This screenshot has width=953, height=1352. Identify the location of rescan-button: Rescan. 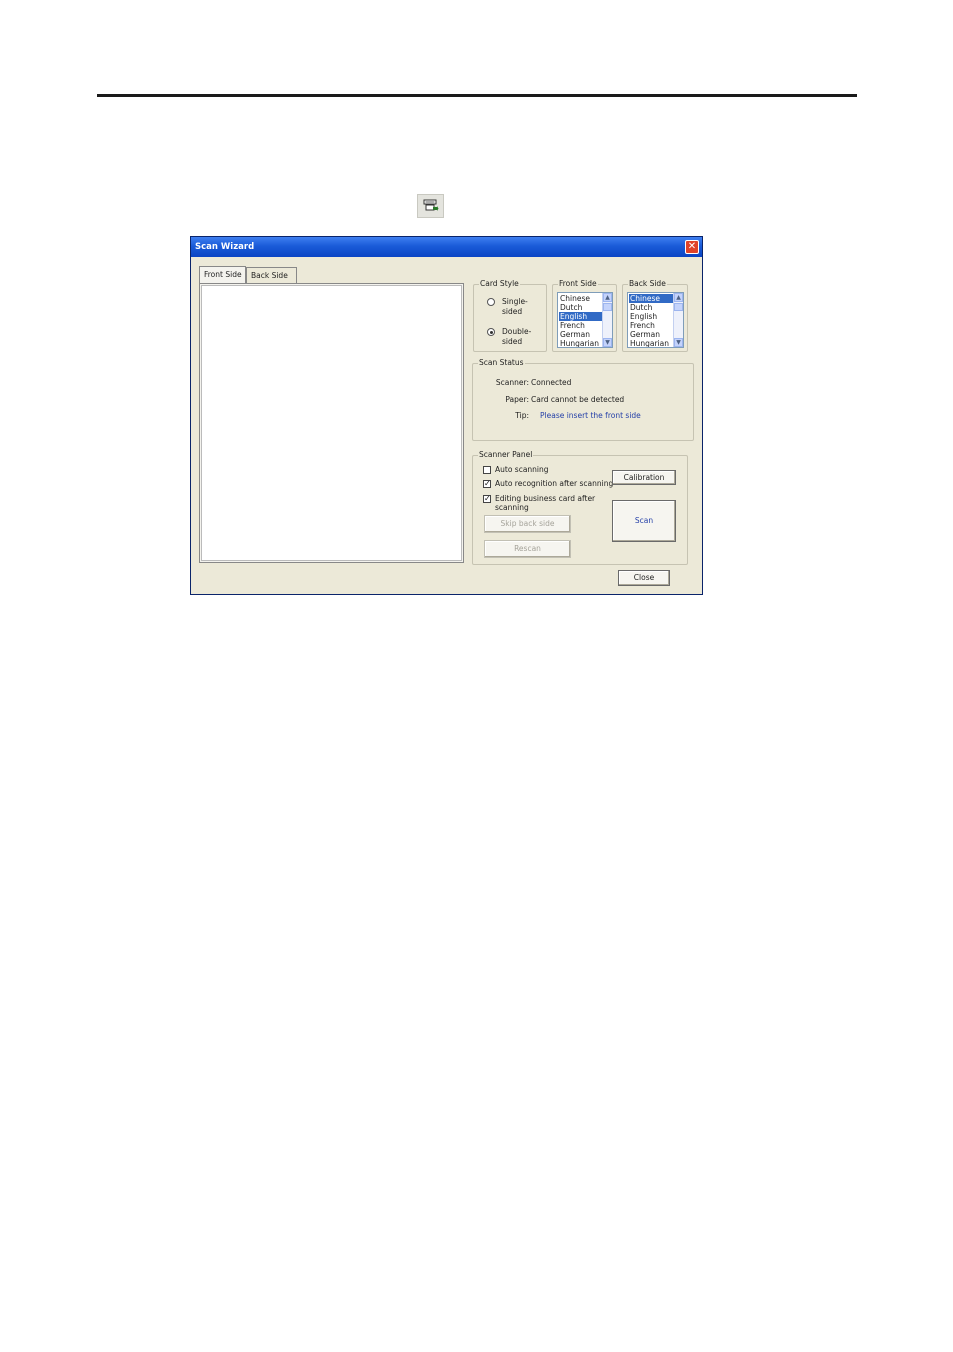
(527, 549).